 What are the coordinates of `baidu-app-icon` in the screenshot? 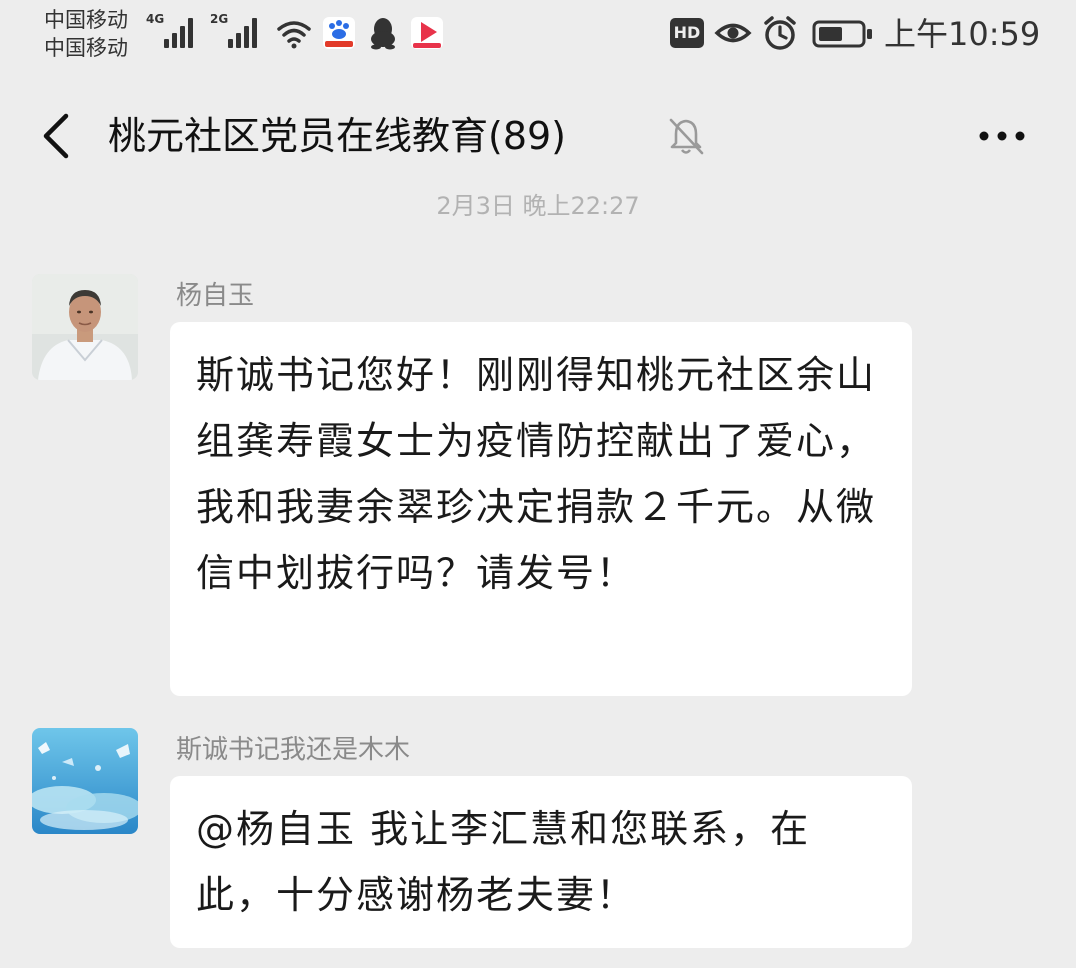 It's located at (339, 33).